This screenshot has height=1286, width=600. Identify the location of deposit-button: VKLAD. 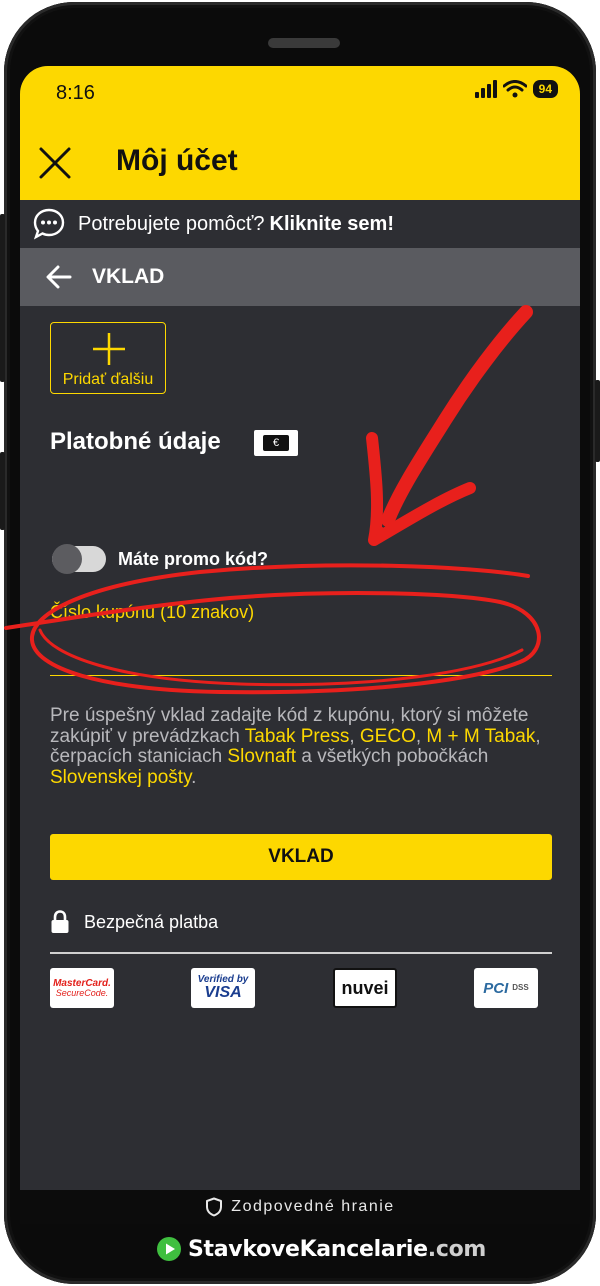
(301, 857).